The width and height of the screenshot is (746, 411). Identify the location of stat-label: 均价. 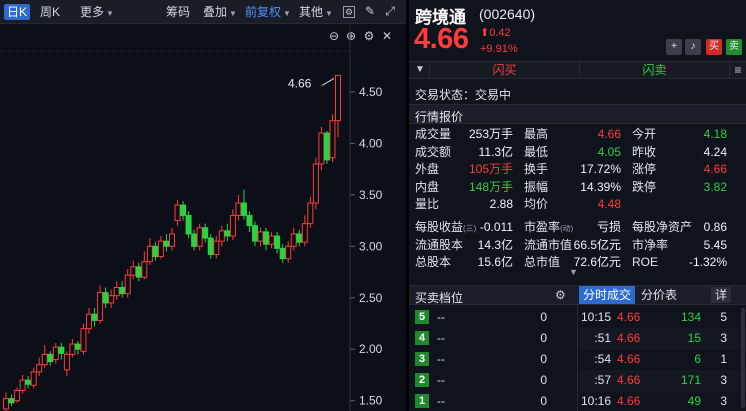
(536, 204).